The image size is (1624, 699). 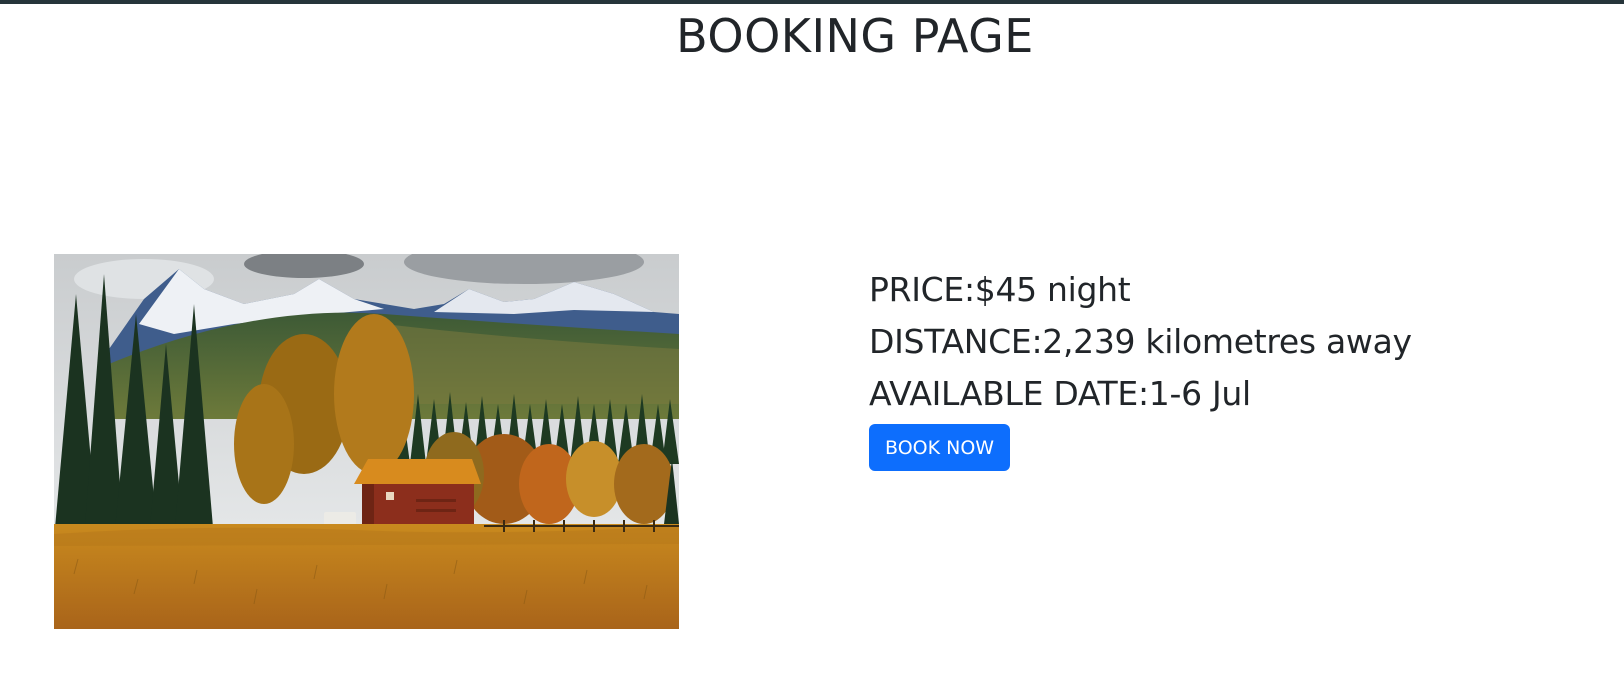 I want to click on distance-text: DISTANCE:2,239 kilometres away, so click(x=1140, y=341).